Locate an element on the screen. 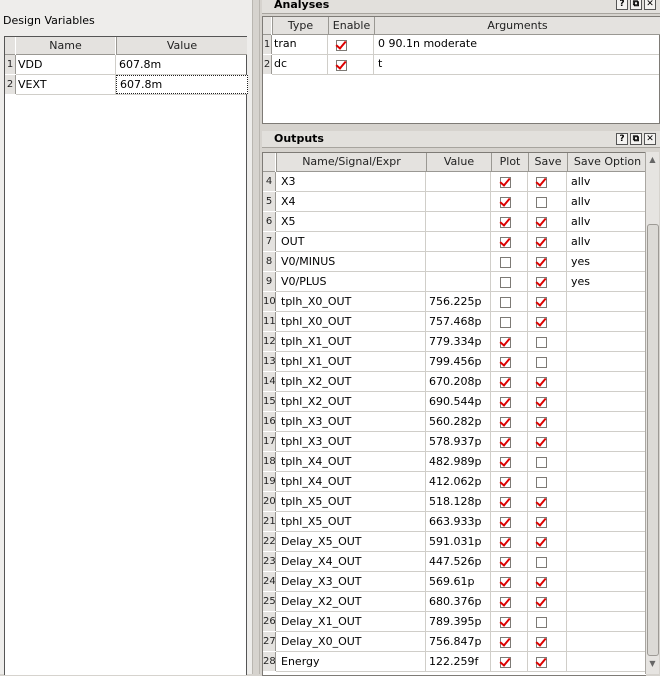  out-name-cell: tphl_X4_OUT is located at coordinates (352, 481).